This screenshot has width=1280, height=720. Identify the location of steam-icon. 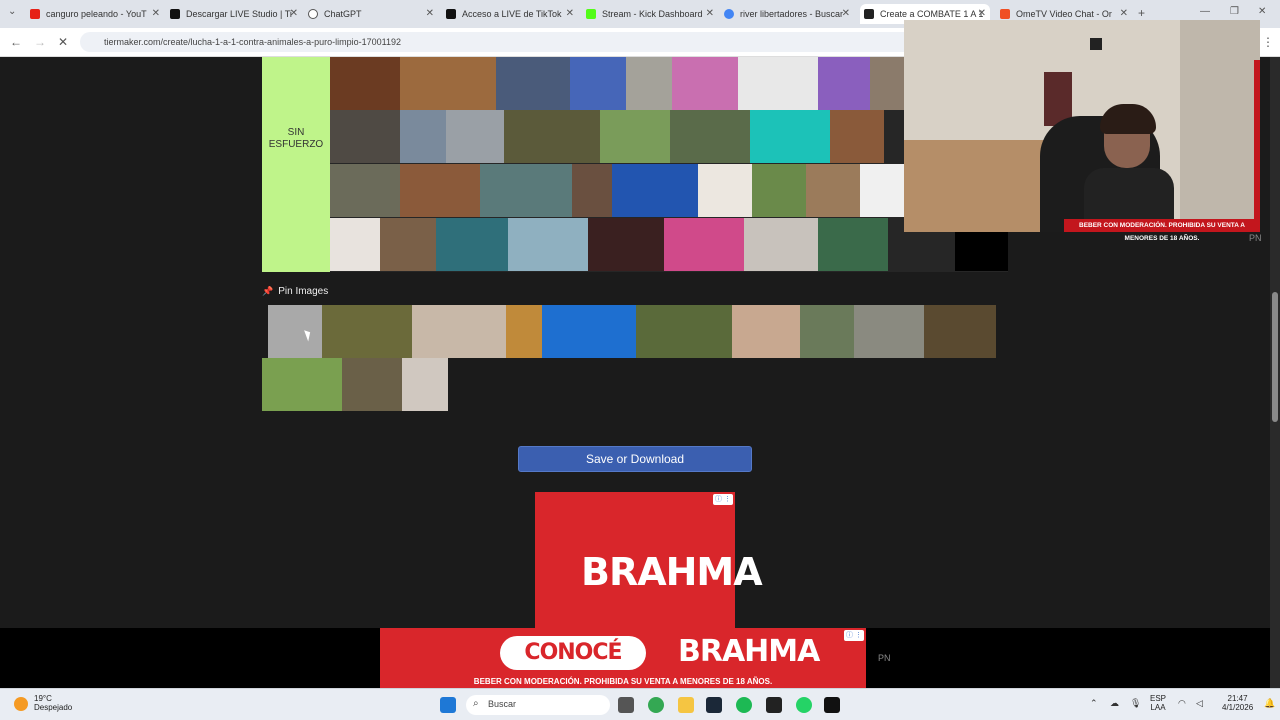
(714, 705).